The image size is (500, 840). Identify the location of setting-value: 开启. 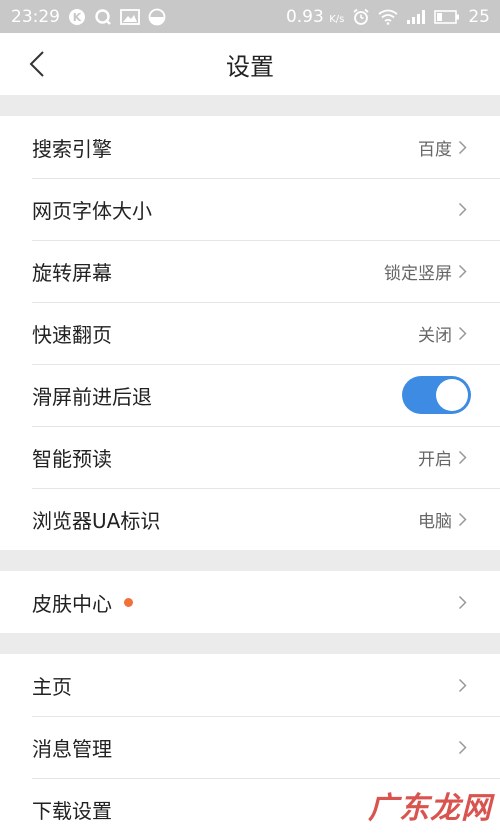
(435, 459).